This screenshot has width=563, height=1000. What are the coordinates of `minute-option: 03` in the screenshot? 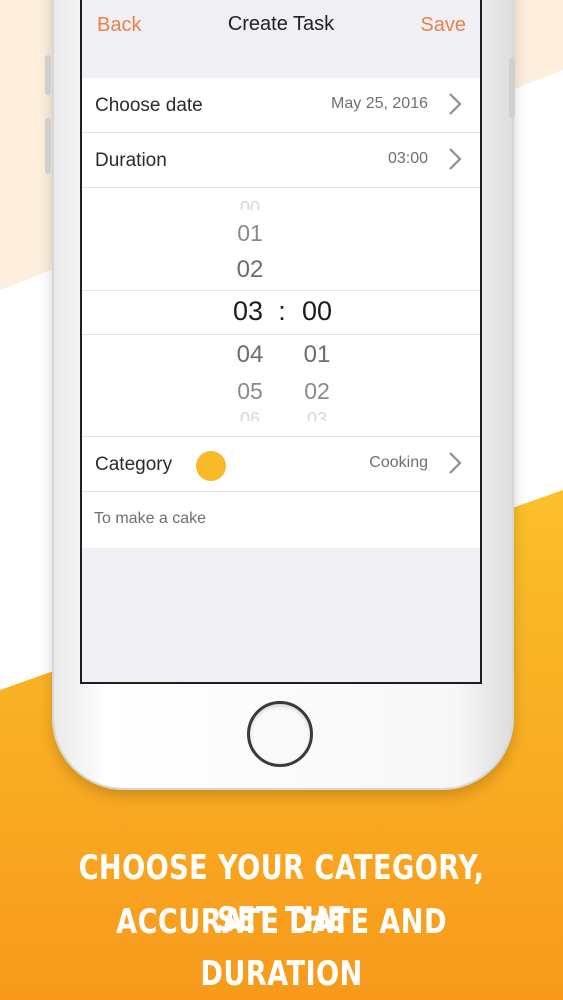 It's located at (317, 415).